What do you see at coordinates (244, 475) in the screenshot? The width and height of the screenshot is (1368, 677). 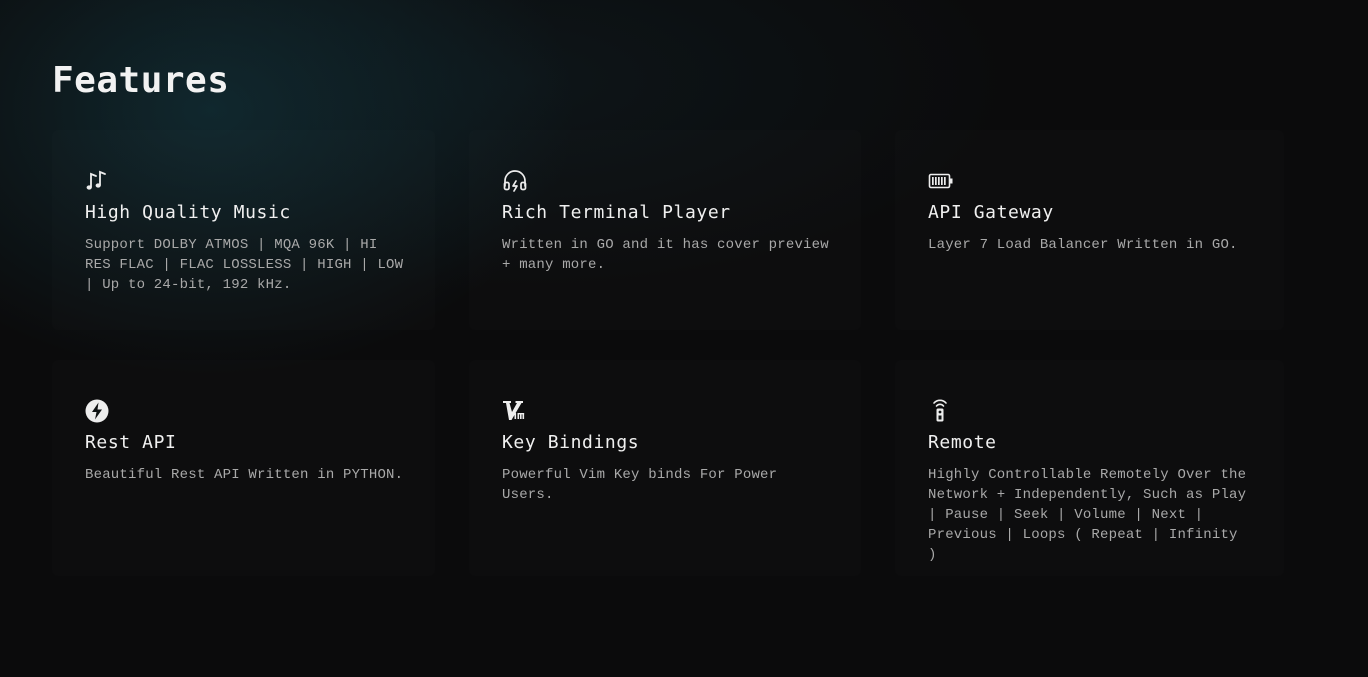 I see `feature-description: Beautiful Rest API Written in PYTHON.` at bounding box center [244, 475].